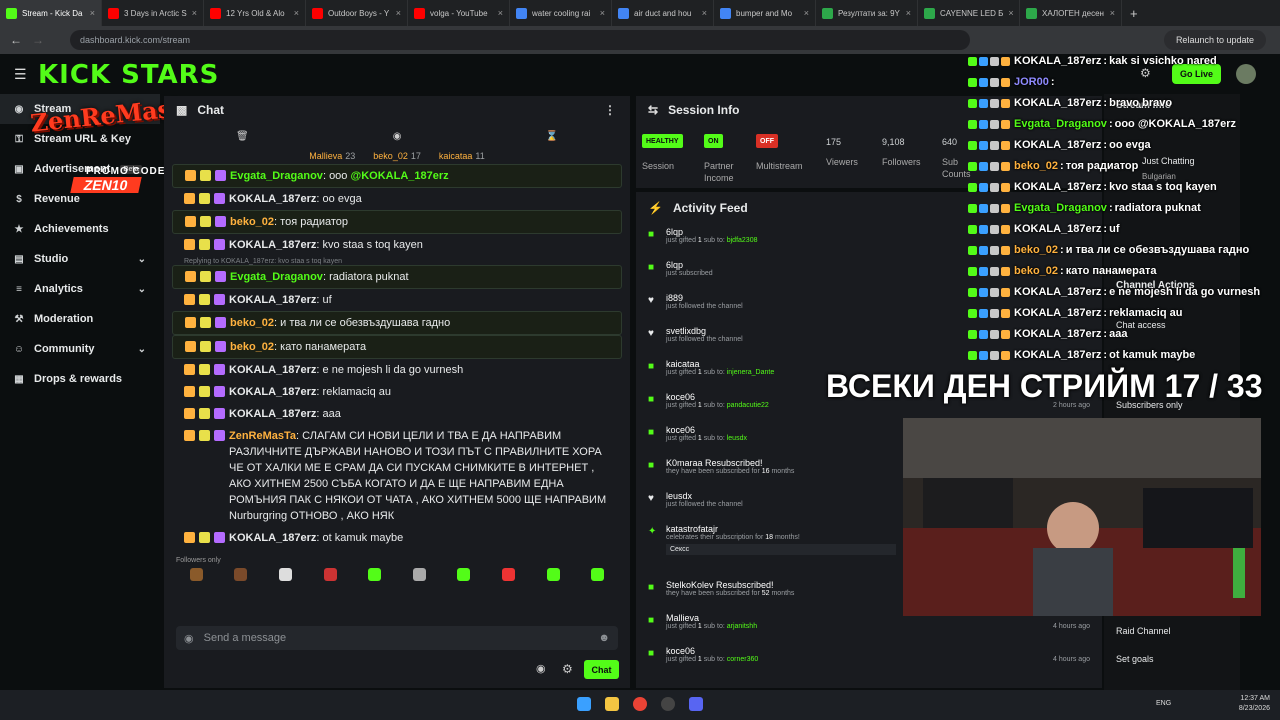  What do you see at coordinates (80, 289) in the screenshot?
I see `sidebar-item-analytics: ≡ Analytics ⌄` at bounding box center [80, 289].